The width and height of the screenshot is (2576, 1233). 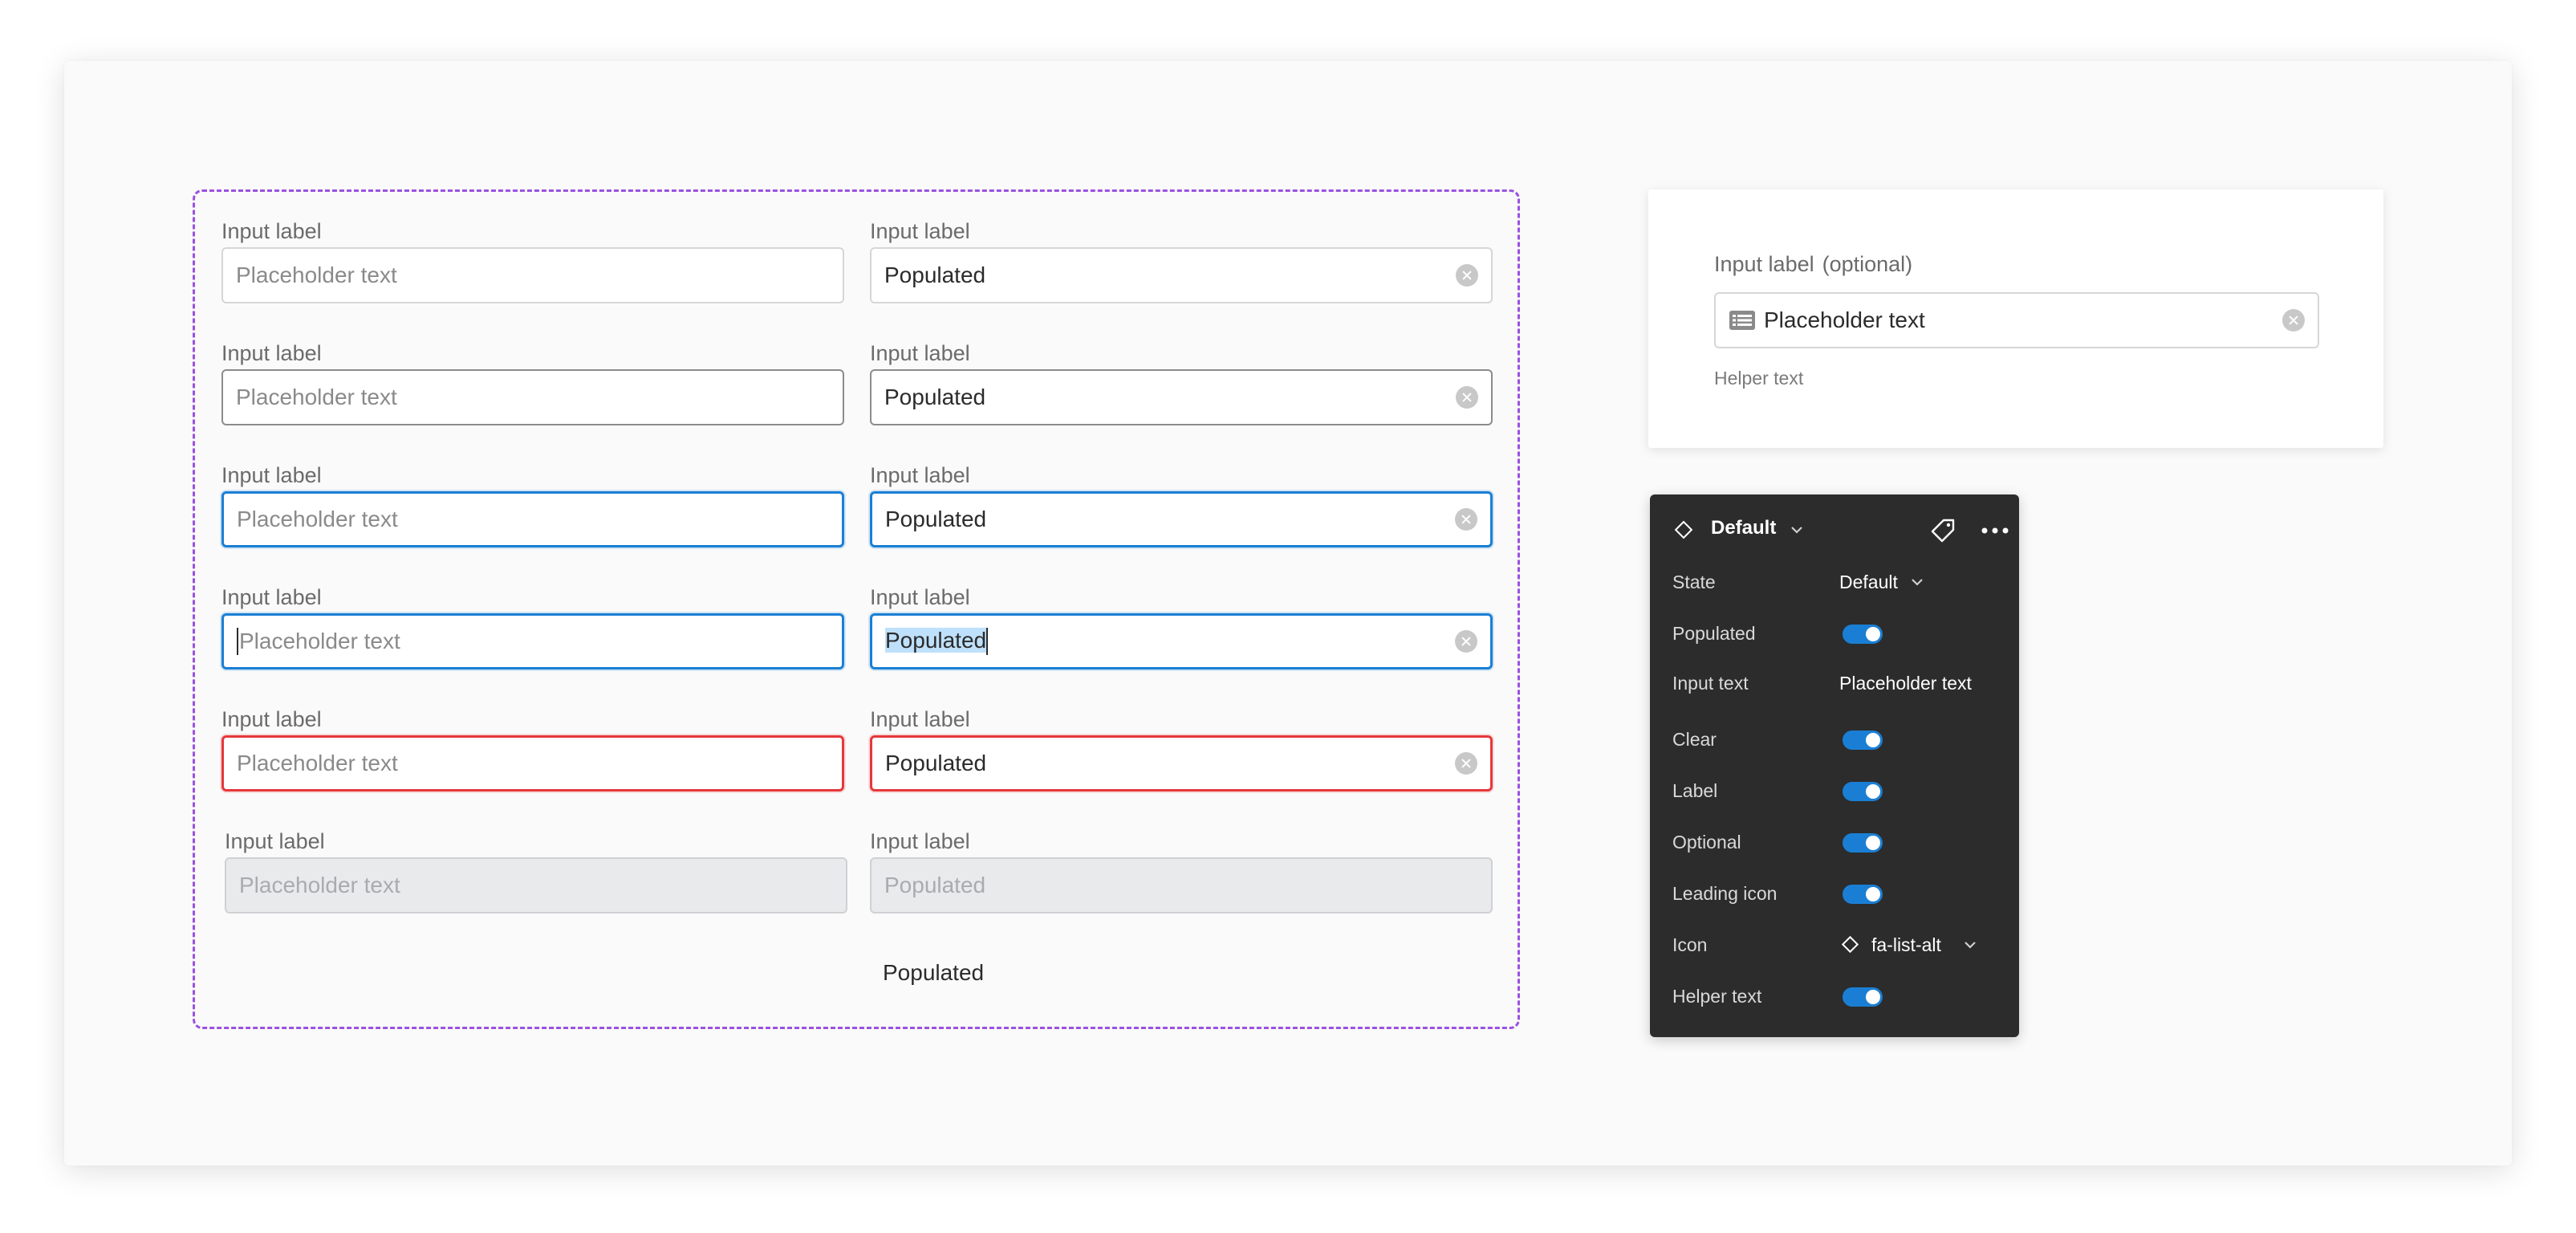 What do you see at coordinates (1714, 633) in the screenshot?
I see `prop-label-populated: Populated` at bounding box center [1714, 633].